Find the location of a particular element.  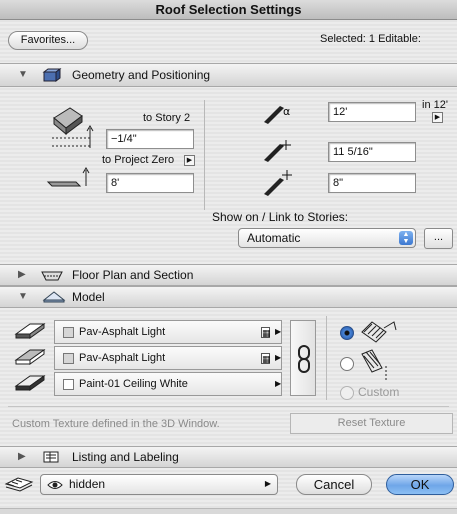

show-on-stories-value: Automatic is located at coordinates (274, 238).